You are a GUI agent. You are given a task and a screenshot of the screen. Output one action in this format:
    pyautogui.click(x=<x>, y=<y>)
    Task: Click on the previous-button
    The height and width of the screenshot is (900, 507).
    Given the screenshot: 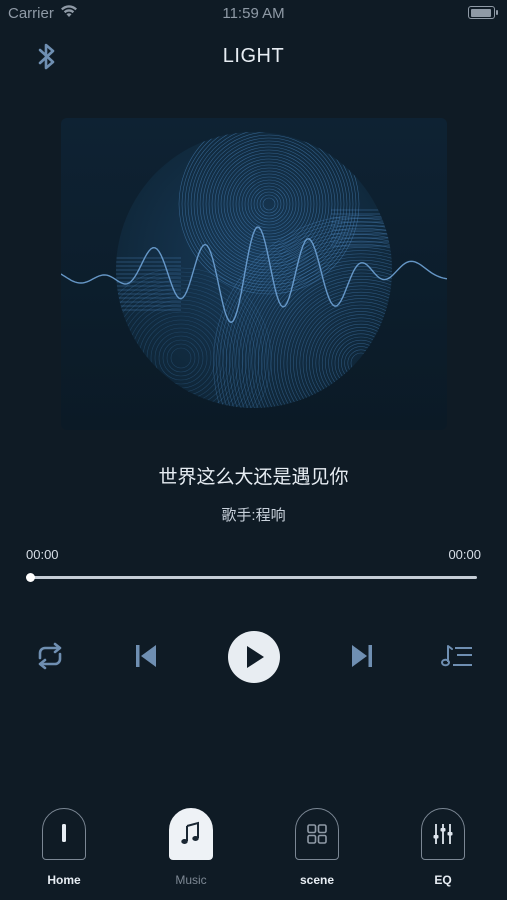 What is the action you would take?
    pyautogui.click(x=146, y=656)
    